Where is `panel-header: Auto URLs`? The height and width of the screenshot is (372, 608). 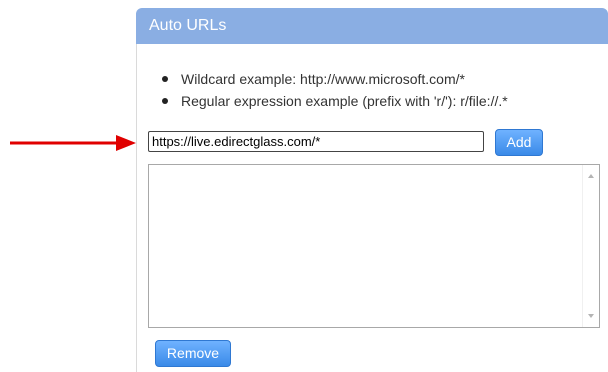
panel-header: Auto URLs is located at coordinates (372, 26).